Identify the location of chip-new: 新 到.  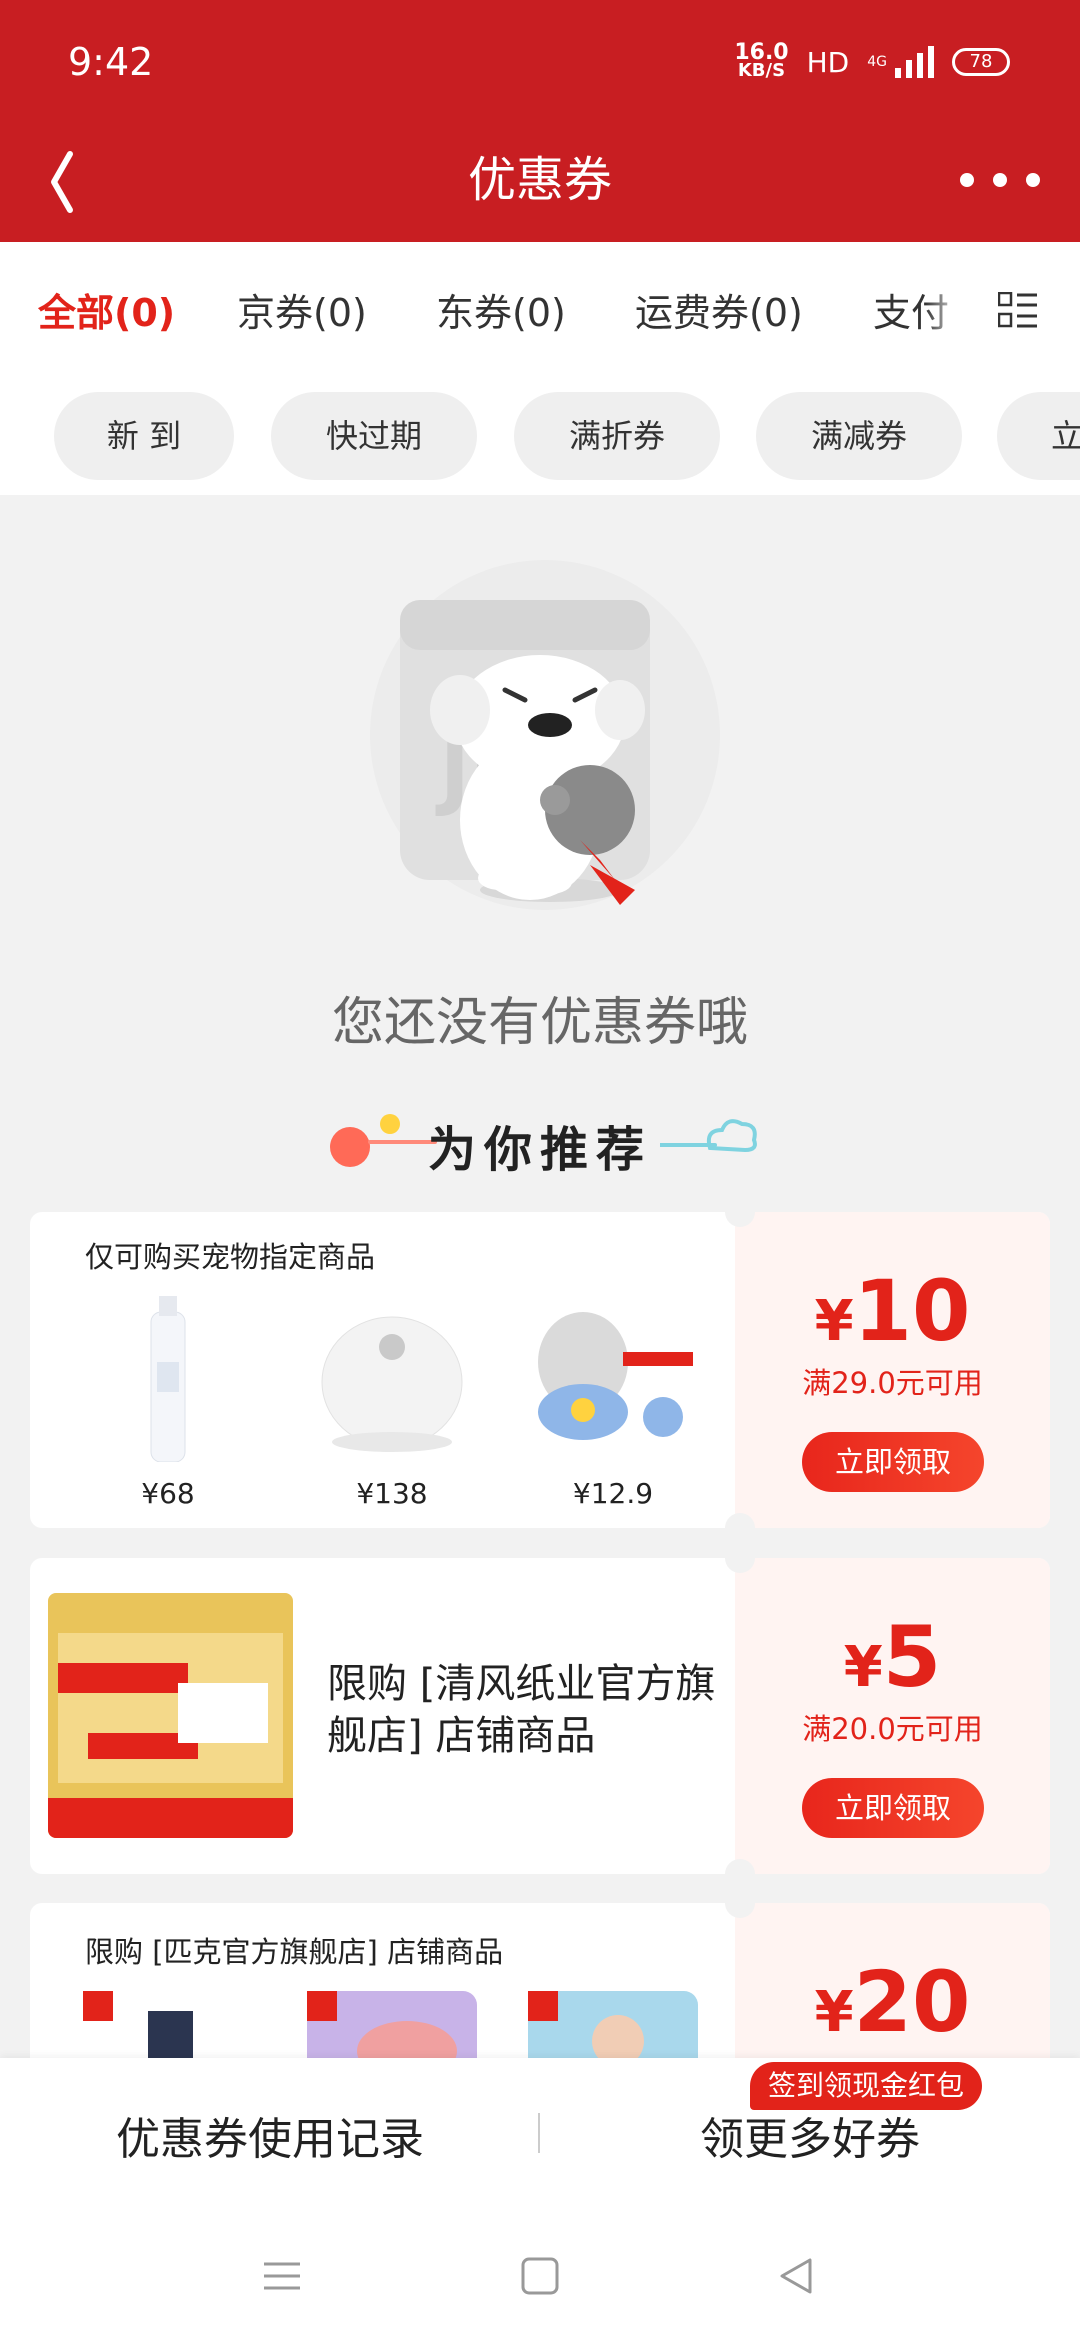
(144, 436).